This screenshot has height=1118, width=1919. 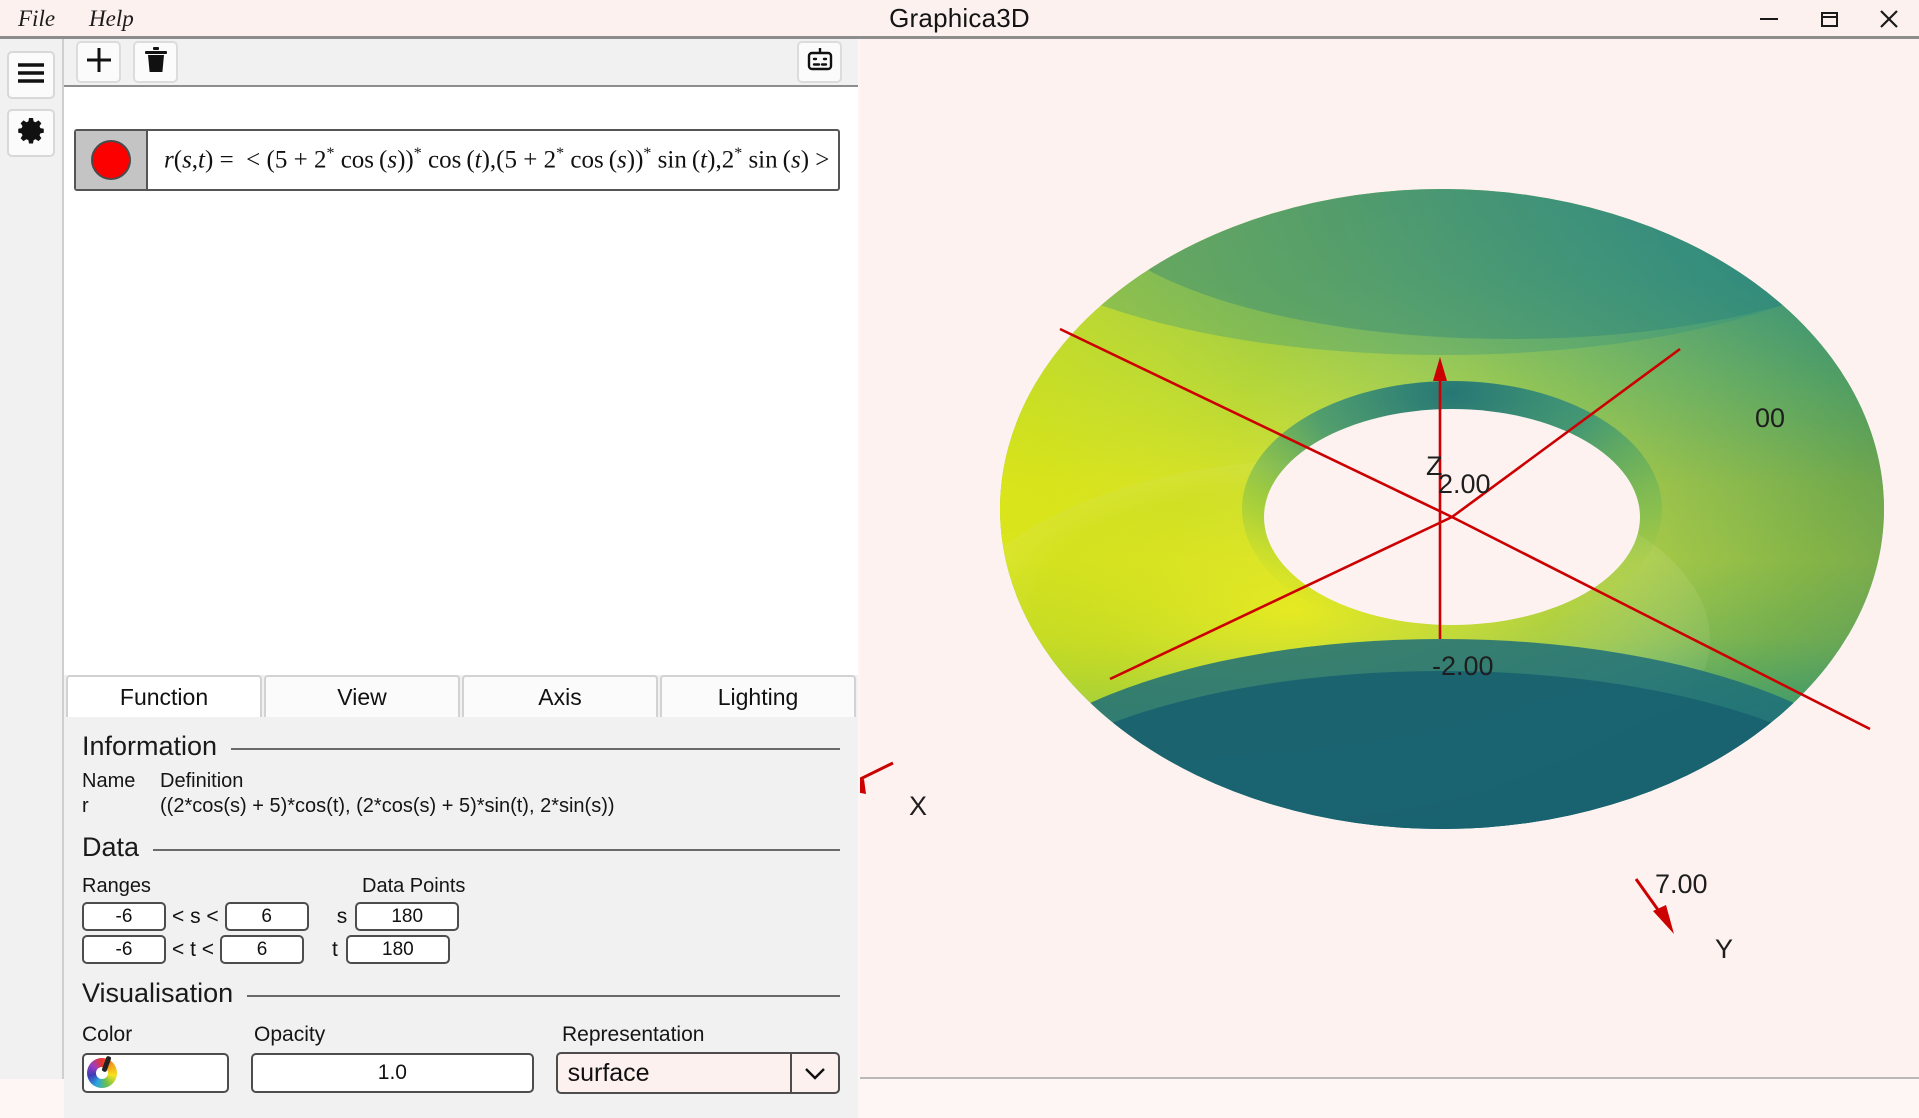 I want to click on ranges-label: Ranges, so click(x=116, y=886).